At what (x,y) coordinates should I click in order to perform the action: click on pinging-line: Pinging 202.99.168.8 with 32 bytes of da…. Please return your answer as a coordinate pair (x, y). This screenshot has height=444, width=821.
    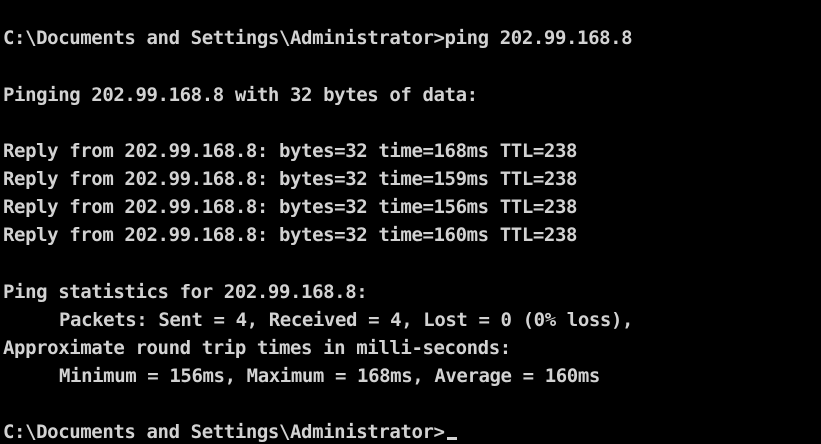
    Looking at the image, I should click on (240, 95).